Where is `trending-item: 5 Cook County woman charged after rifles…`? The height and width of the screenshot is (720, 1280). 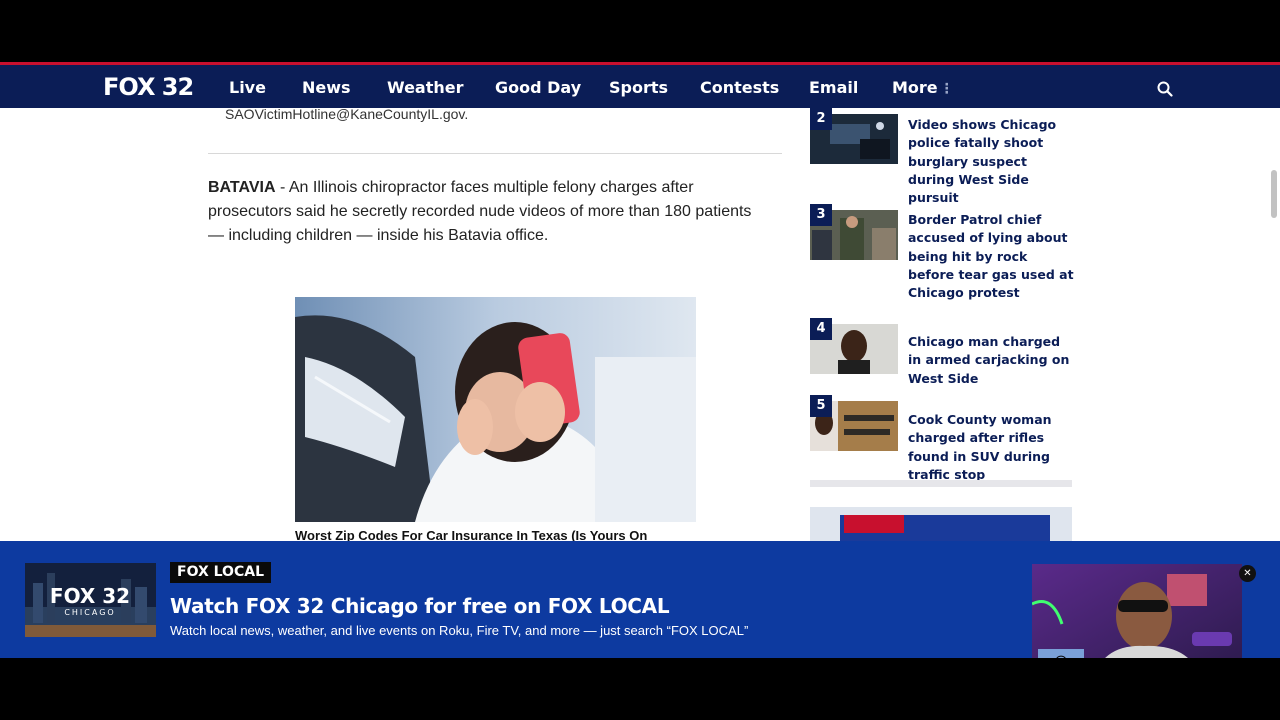 trending-item: 5 Cook County woman charged after rifles… is located at coordinates (945, 438).